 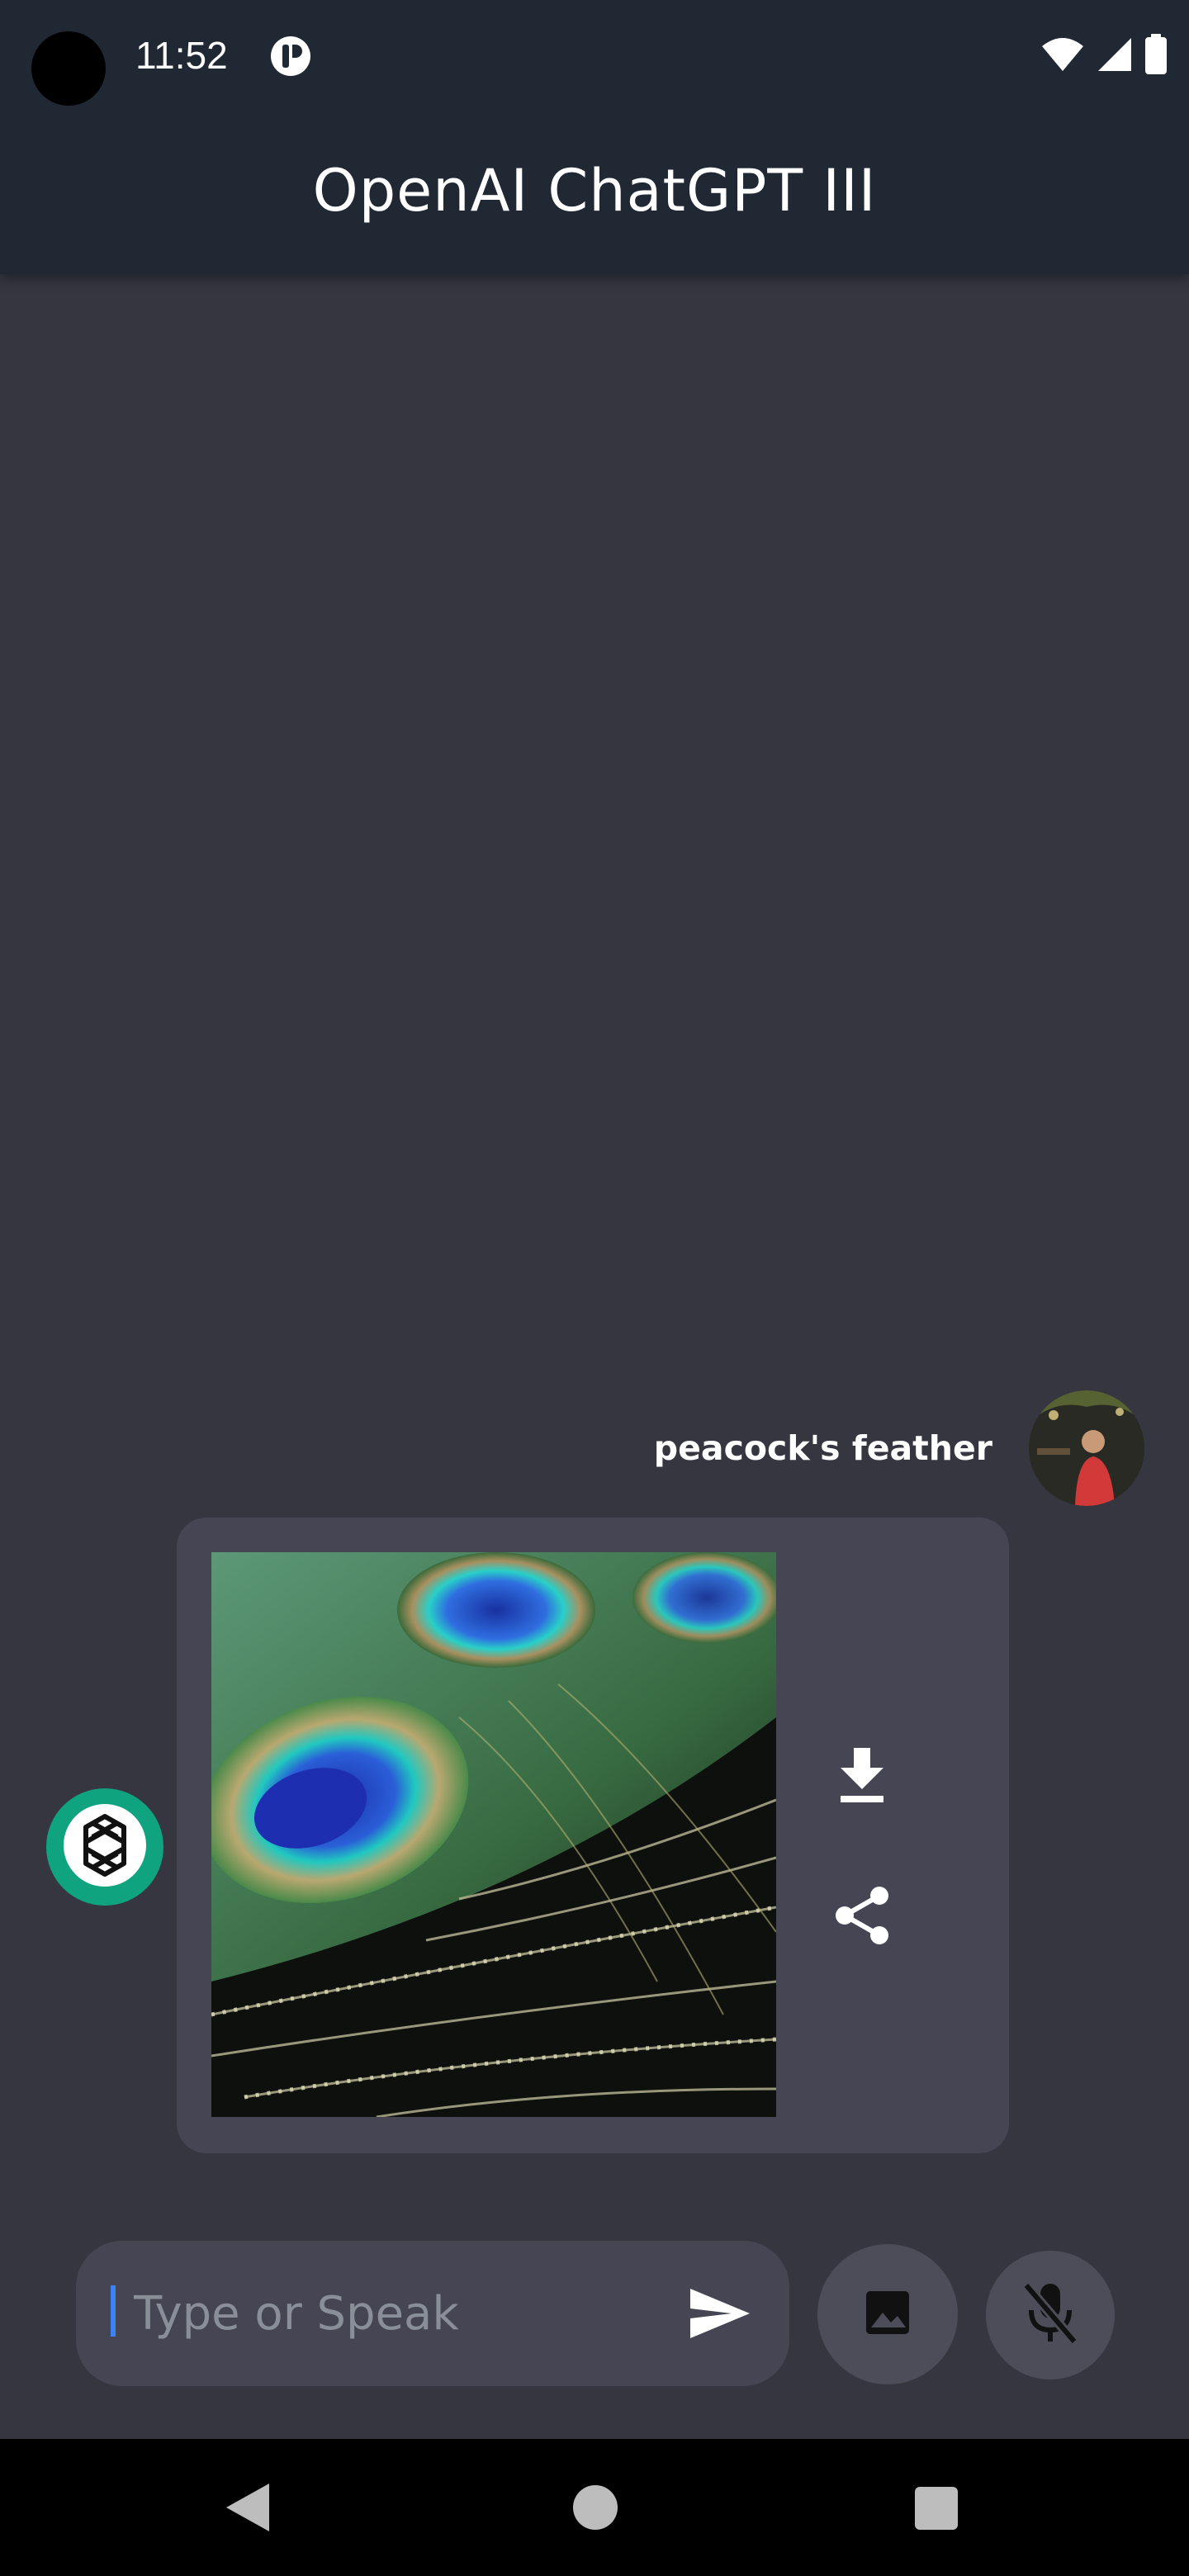 I want to click on microphone-button, so click(x=1050, y=2315).